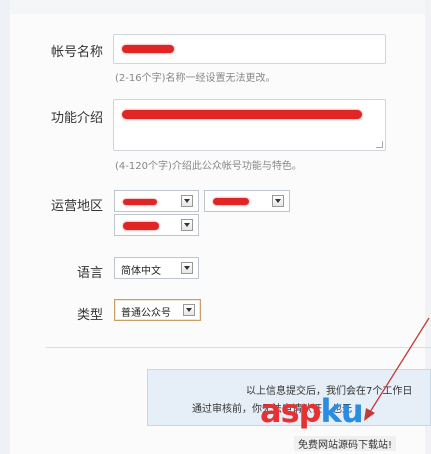 The width and height of the screenshot is (431, 454). What do you see at coordinates (345, 443) in the screenshot?
I see `watermark-tagline: 免费网站源码下载站!` at bounding box center [345, 443].